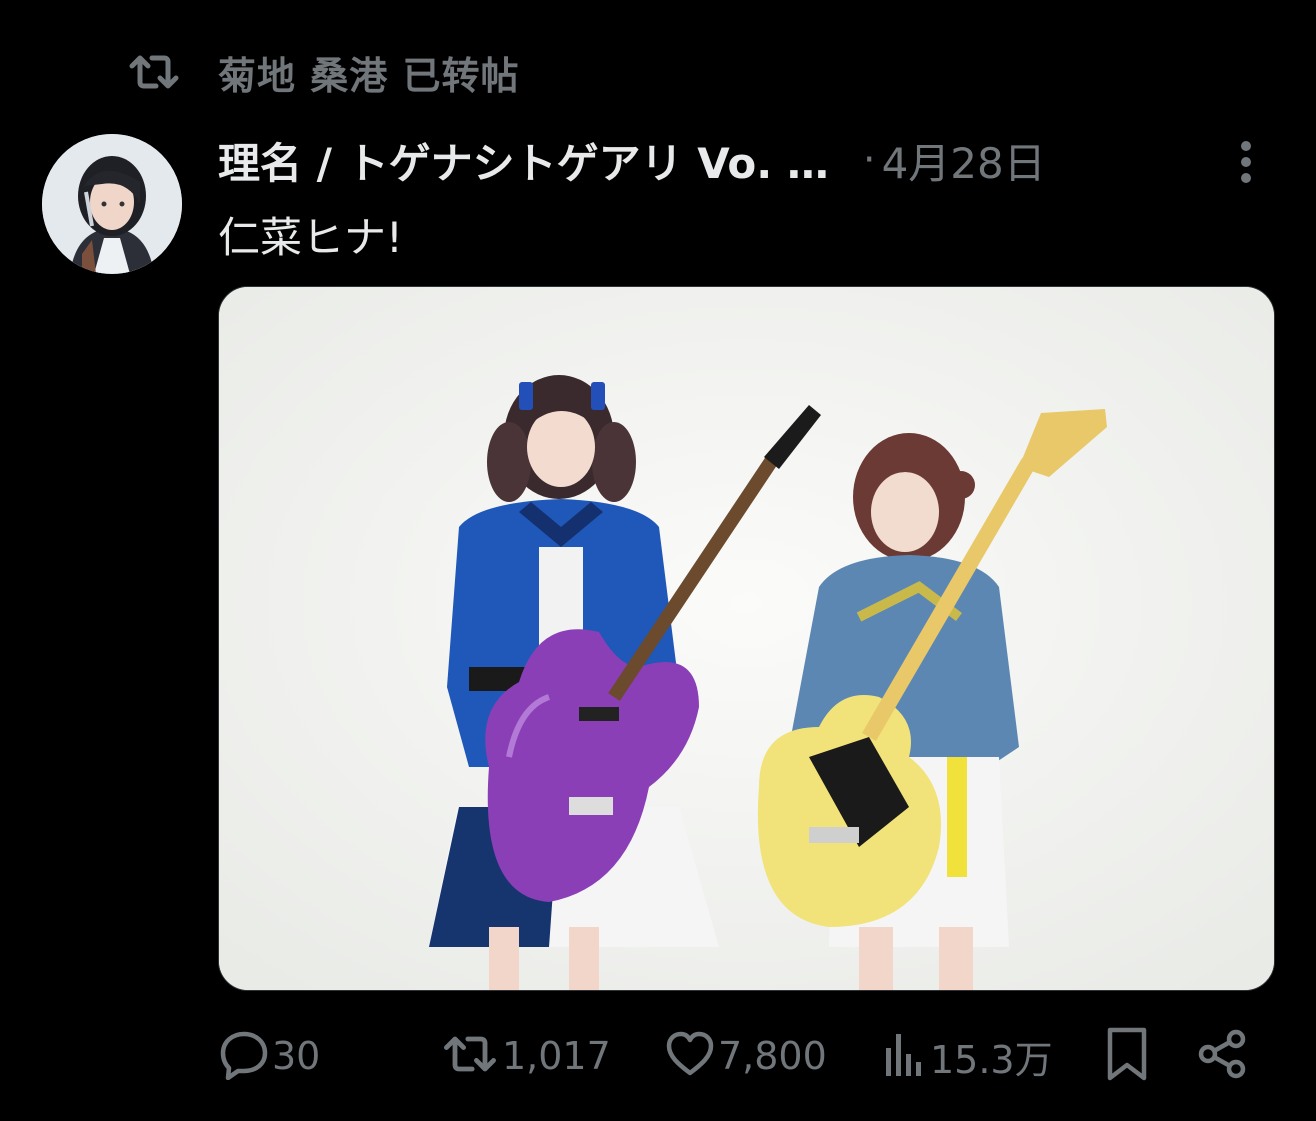 The image size is (1316, 1121). I want to click on retweet-header: 菊地 桑港 已转帖, so click(322, 72).